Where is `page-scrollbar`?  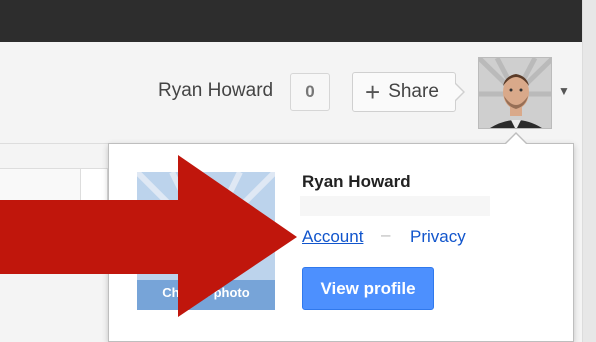
page-scrollbar is located at coordinates (589, 171).